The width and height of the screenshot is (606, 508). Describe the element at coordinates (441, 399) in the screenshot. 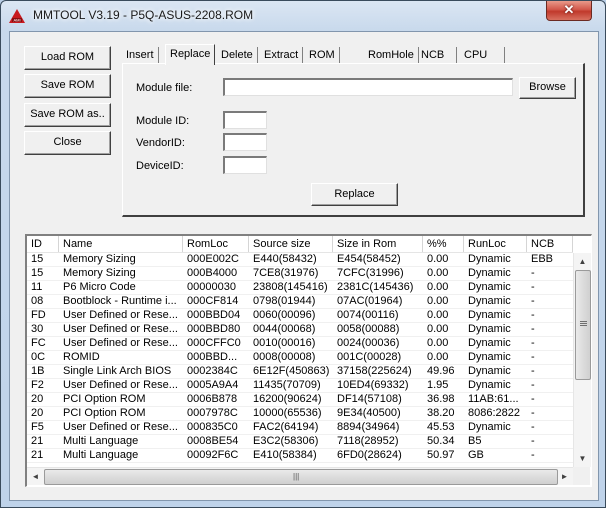

I see `table-cell: 36.98` at that location.